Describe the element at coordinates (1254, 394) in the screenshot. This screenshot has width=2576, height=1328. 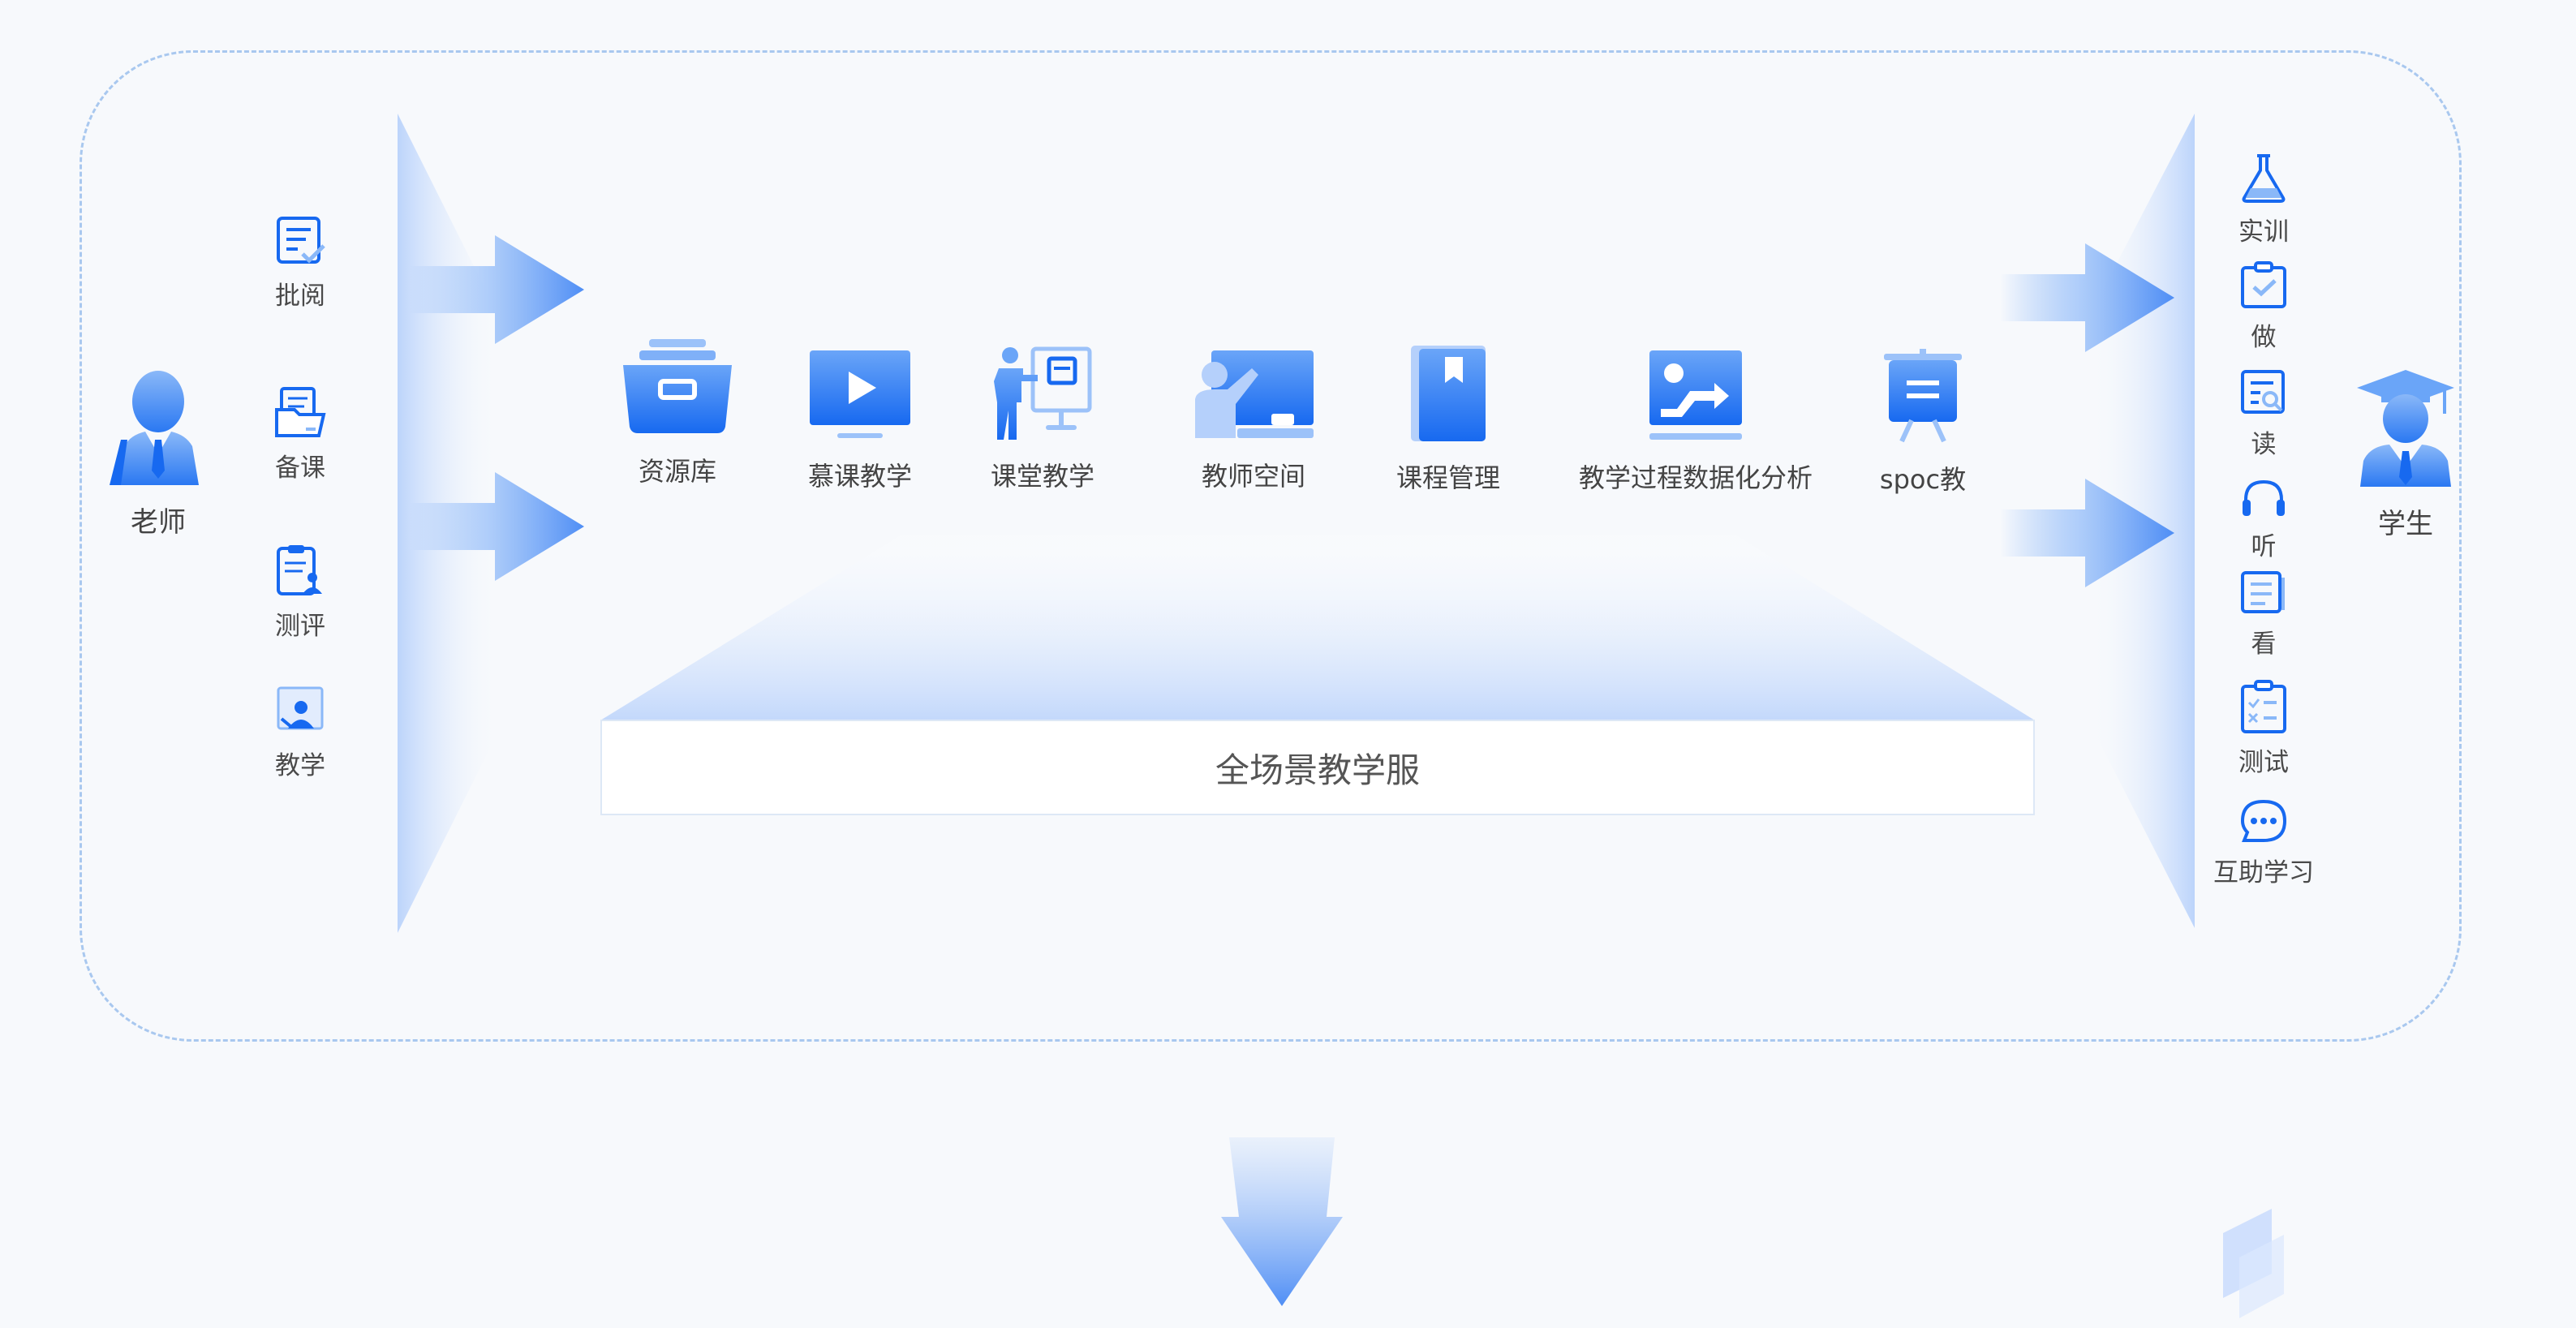
I see `teacher-desk-icon` at that location.